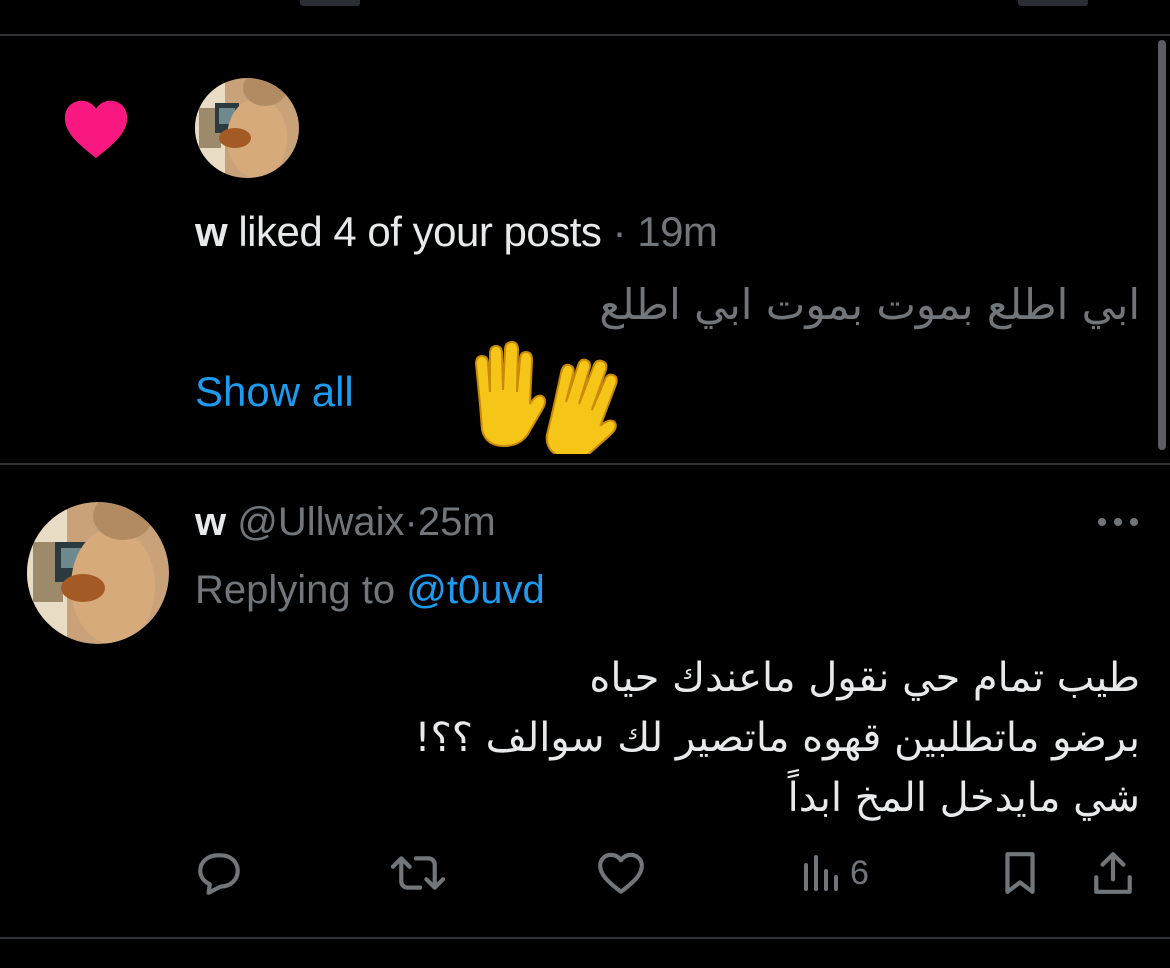 The height and width of the screenshot is (968, 1170). What do you see at coordinates (963, 798) in the screenshot?
I see `tweet-text-line: شي مايدخل المخ ابداً` at bounding box center [963, 798].